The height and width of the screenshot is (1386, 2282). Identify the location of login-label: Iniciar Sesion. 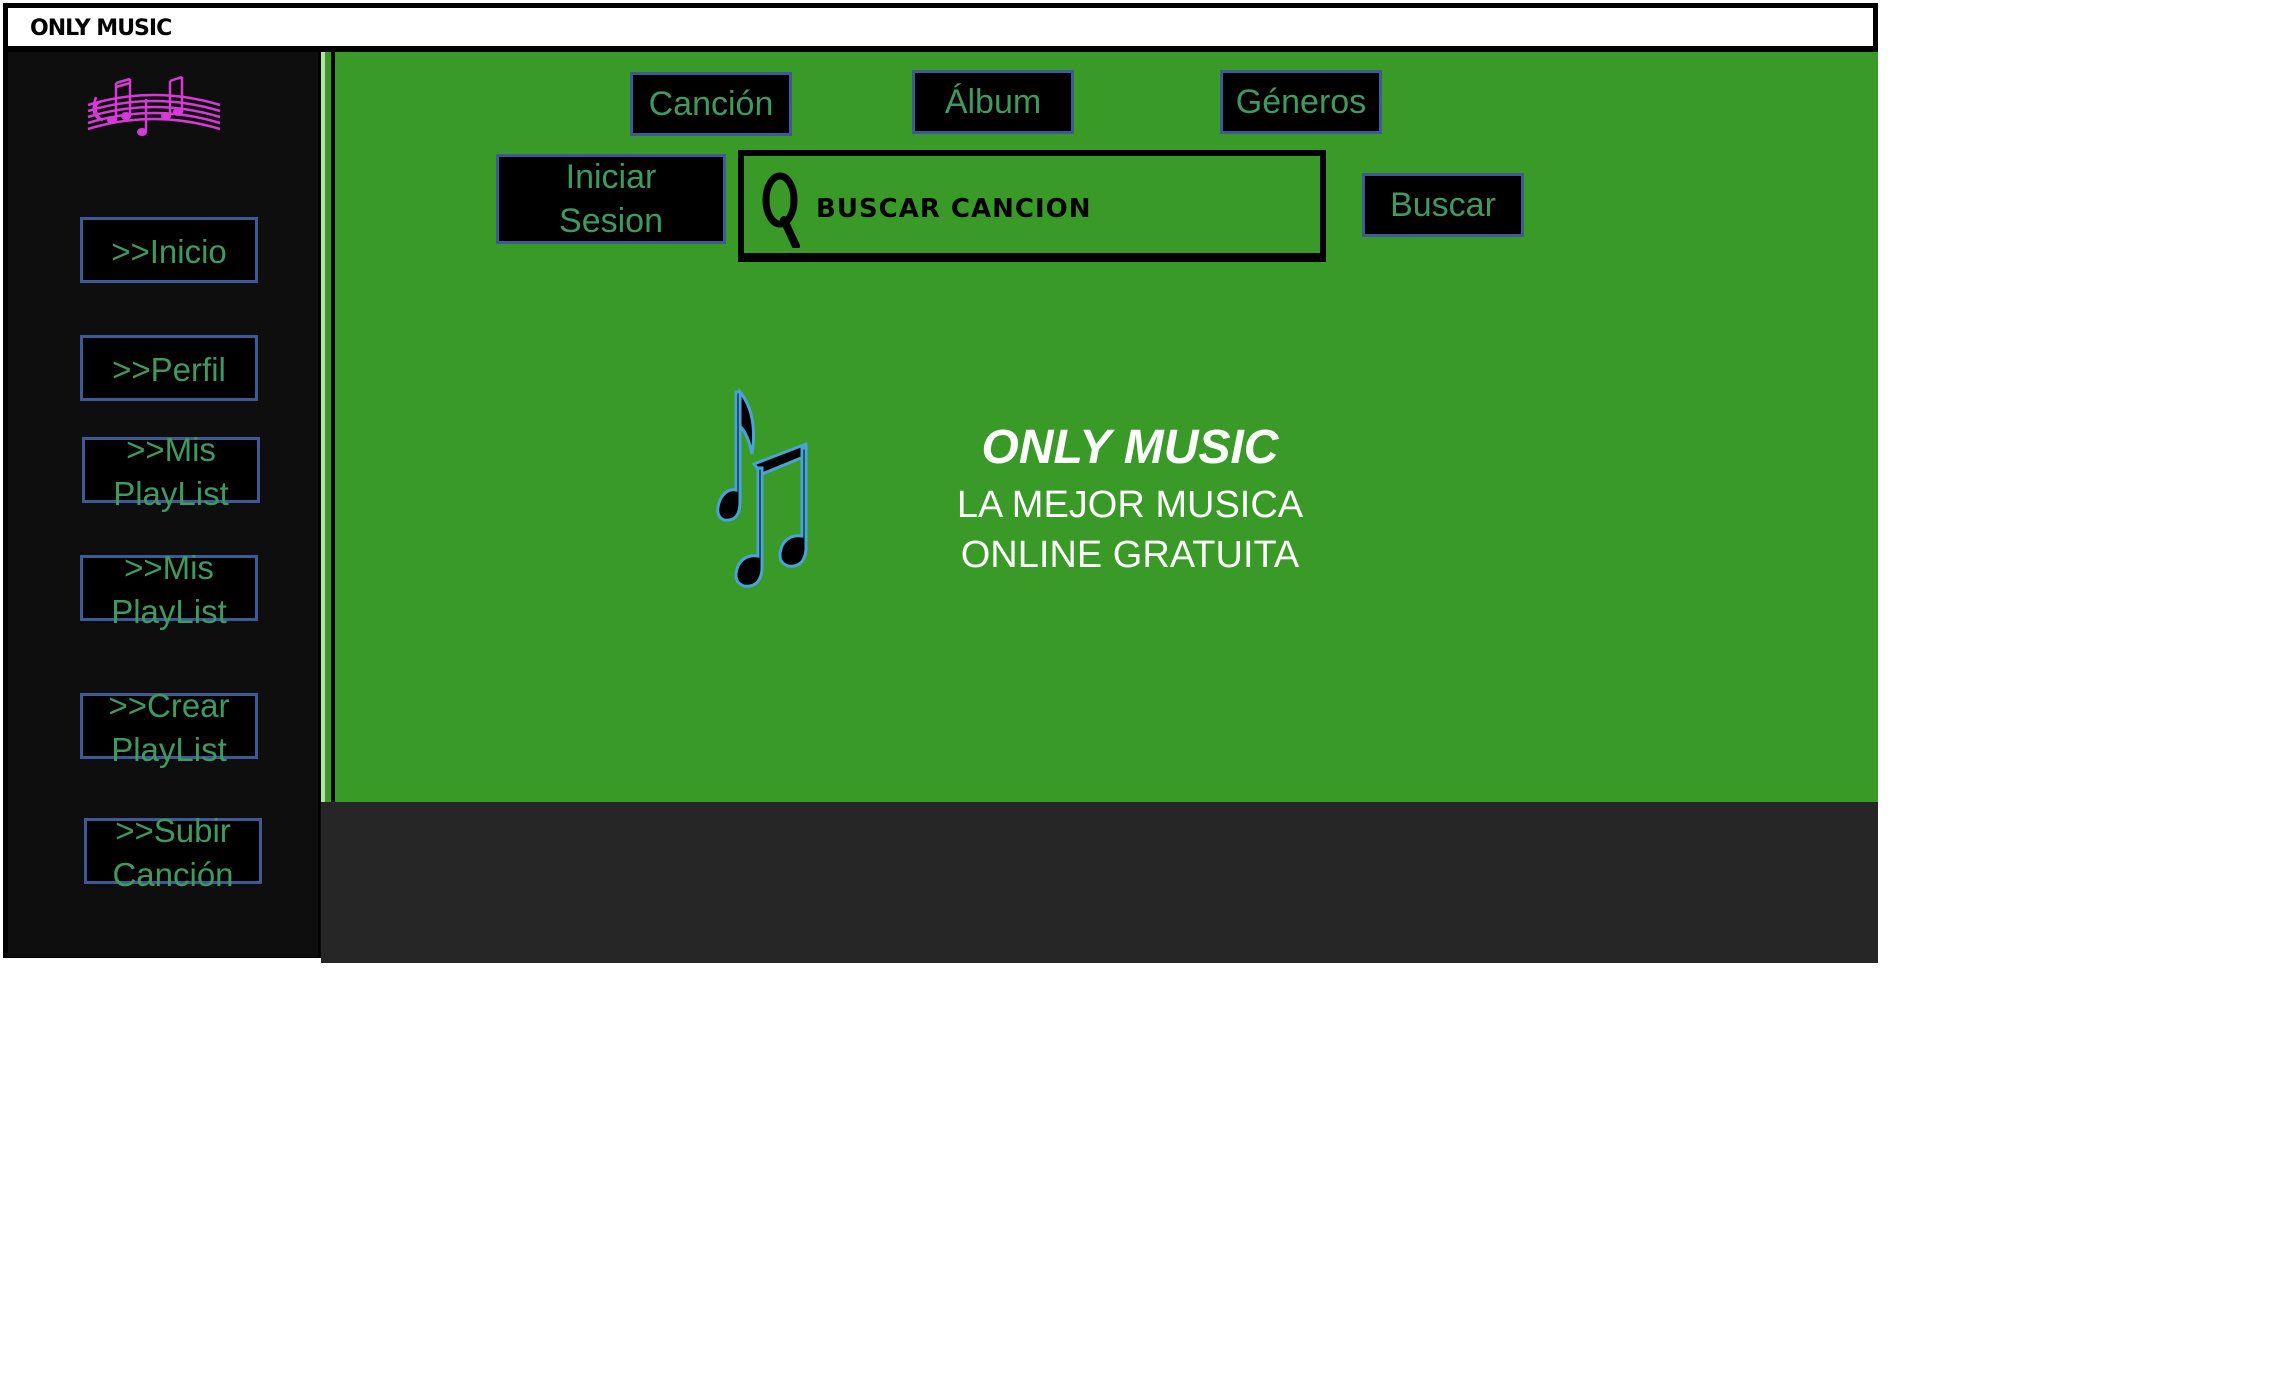
(611, 199).